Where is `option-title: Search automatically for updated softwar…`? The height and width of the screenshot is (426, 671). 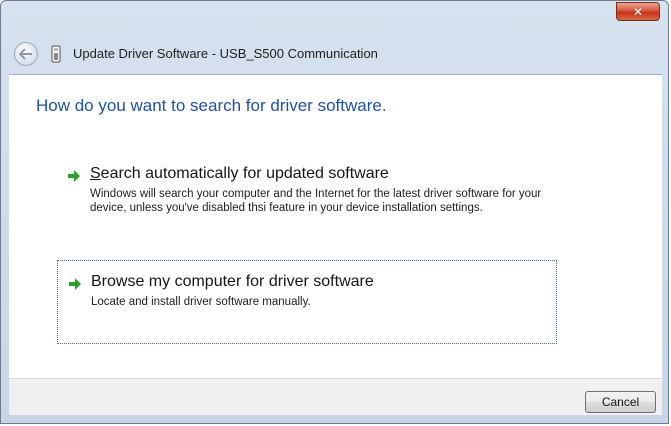
option-title: Search automatically for updated softwar… is located at coordinates (239, 174).